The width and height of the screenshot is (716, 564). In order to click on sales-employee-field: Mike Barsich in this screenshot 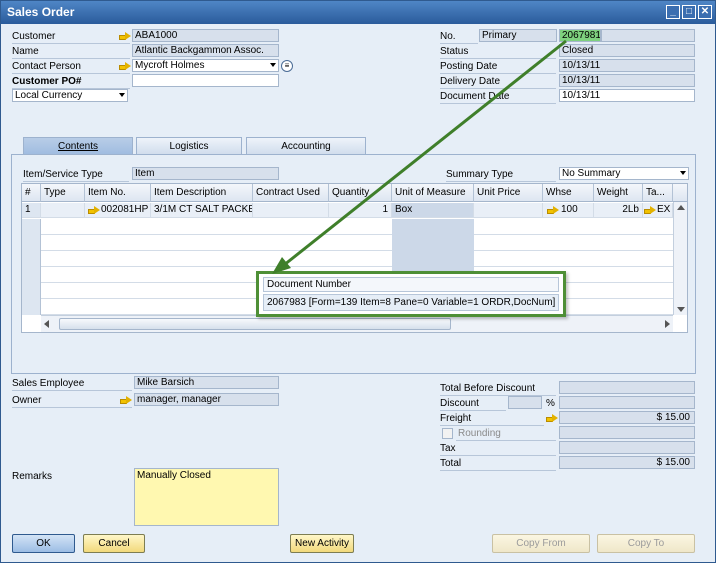, I will do `click(206, 382)`.